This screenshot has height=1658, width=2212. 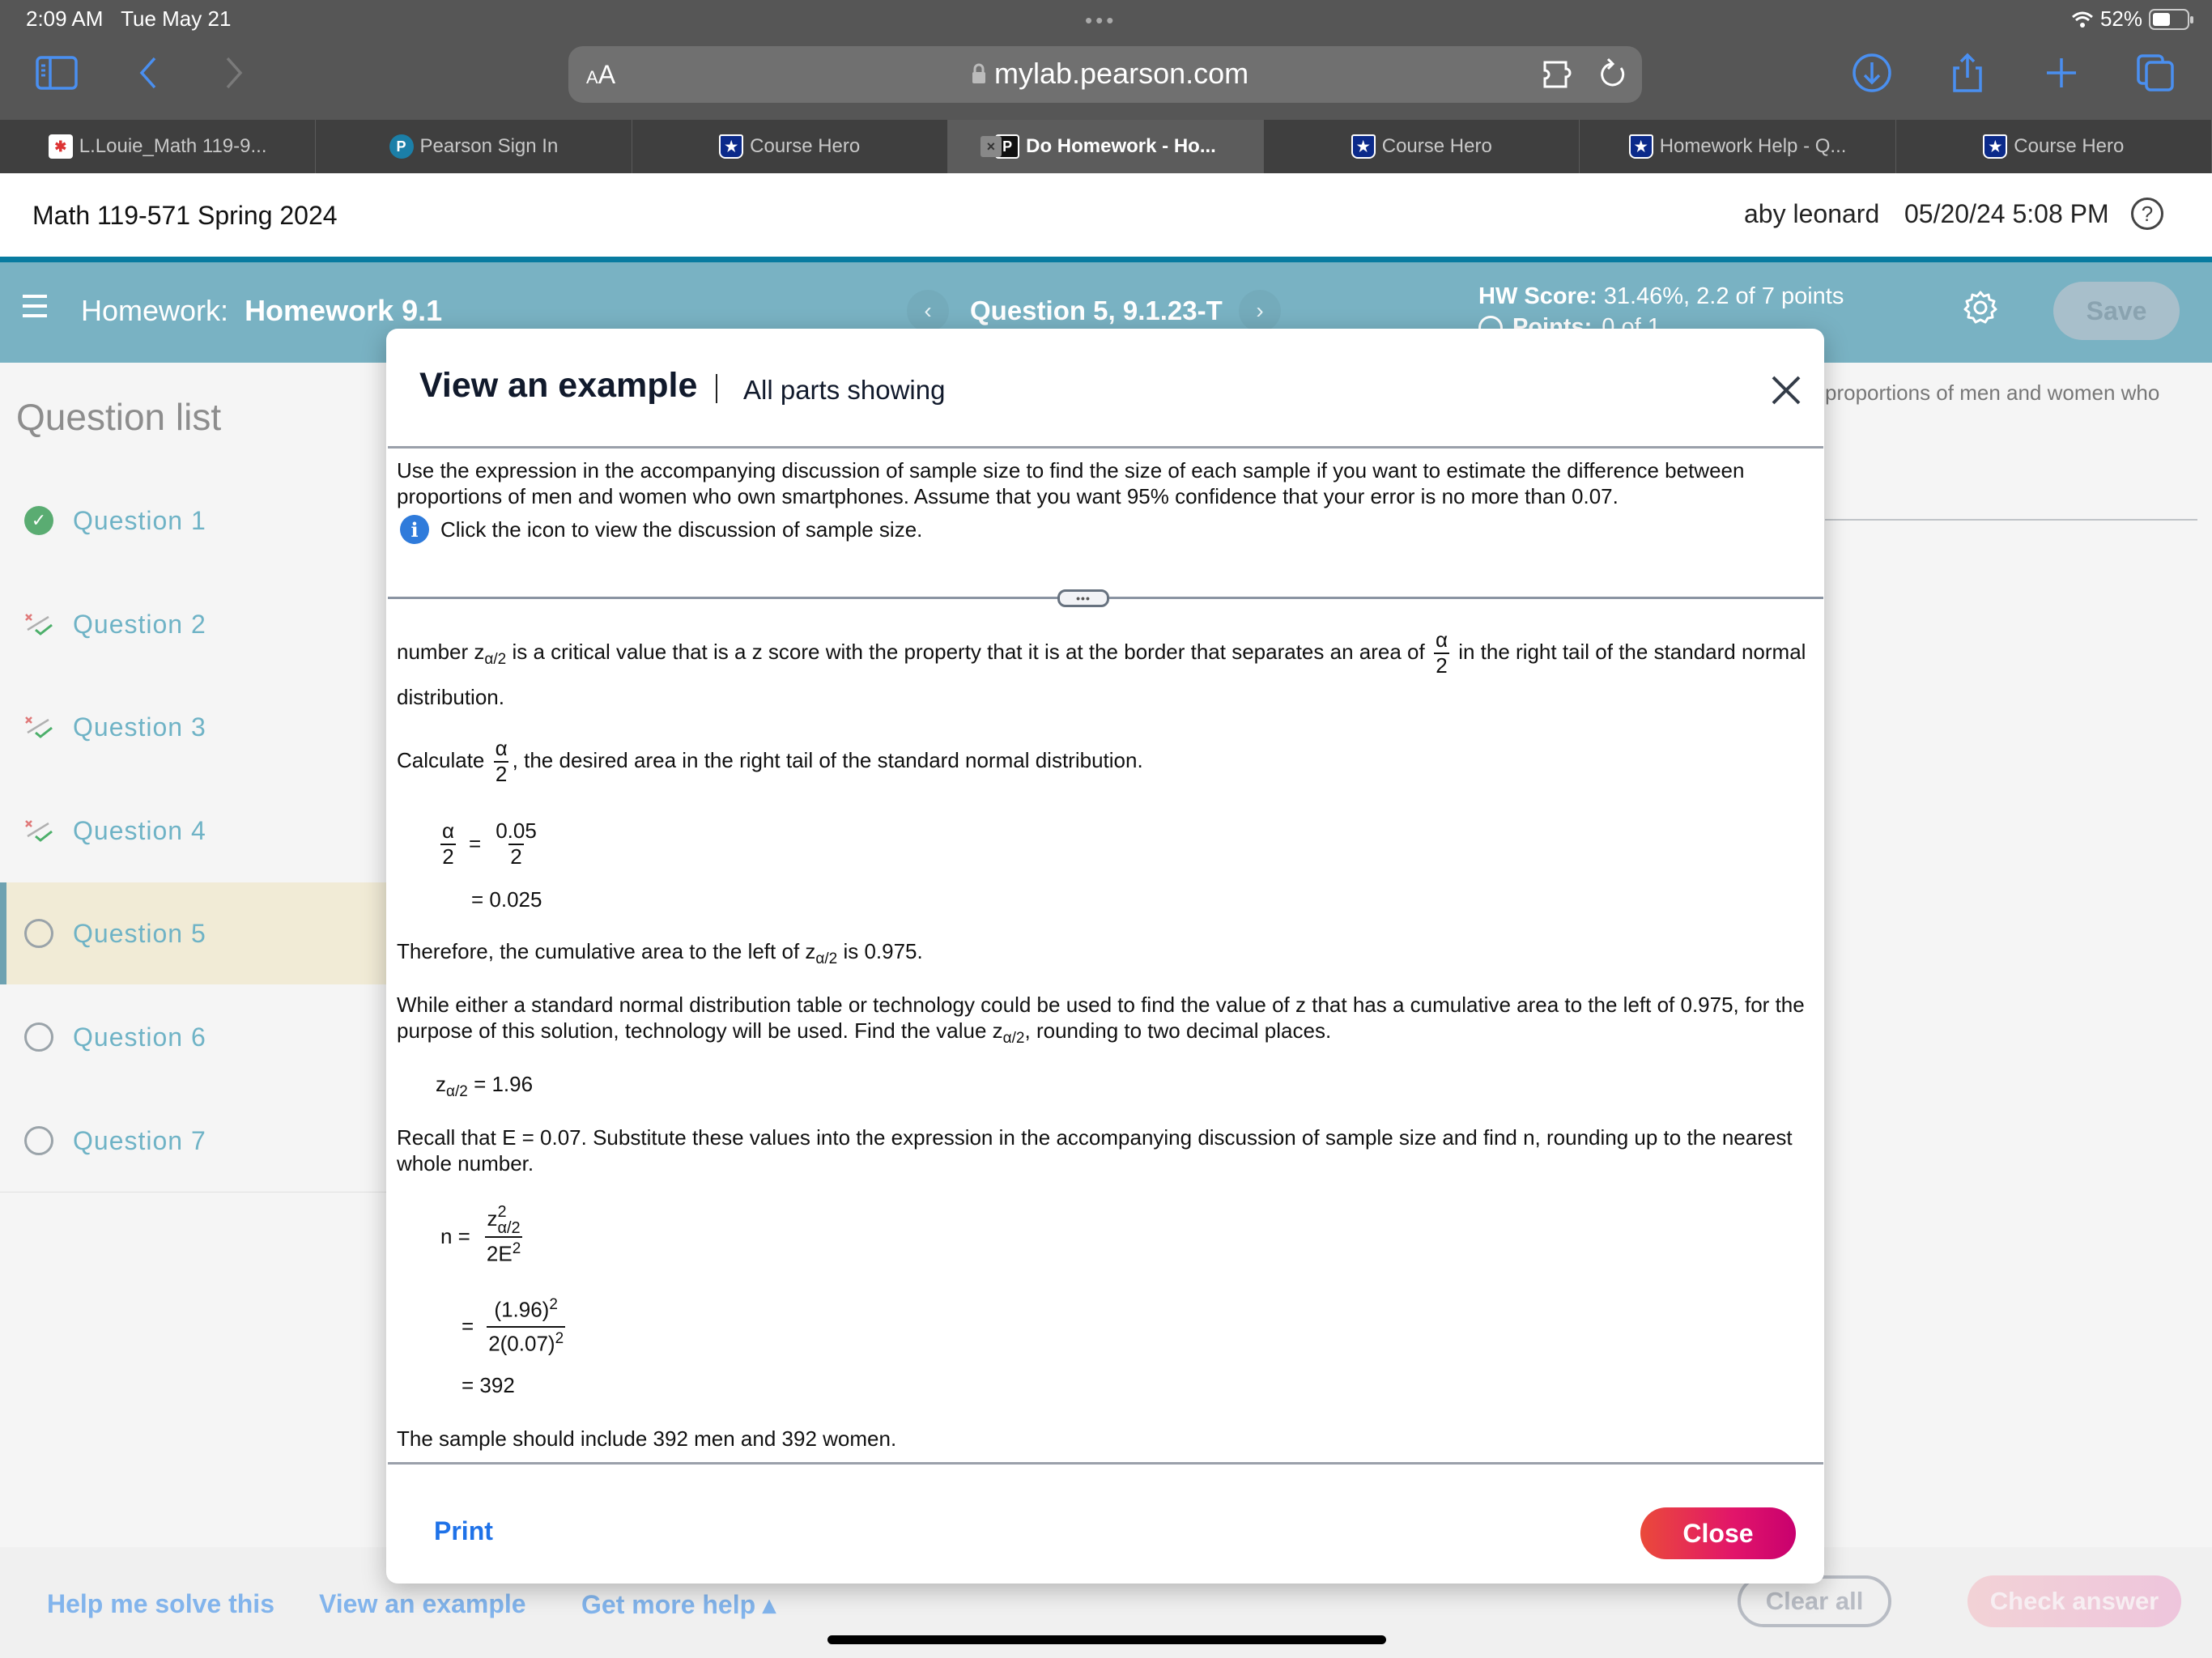 I want to click on question-list-item-current: Question 5, so click(x=194, y=933).